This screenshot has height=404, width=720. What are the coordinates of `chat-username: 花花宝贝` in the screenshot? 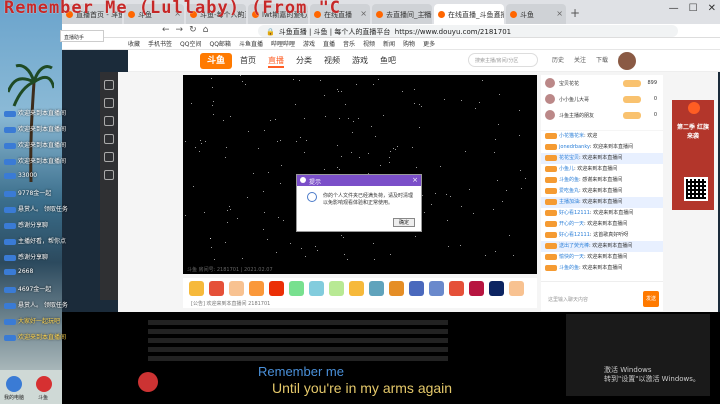 It's located at (569, 158).